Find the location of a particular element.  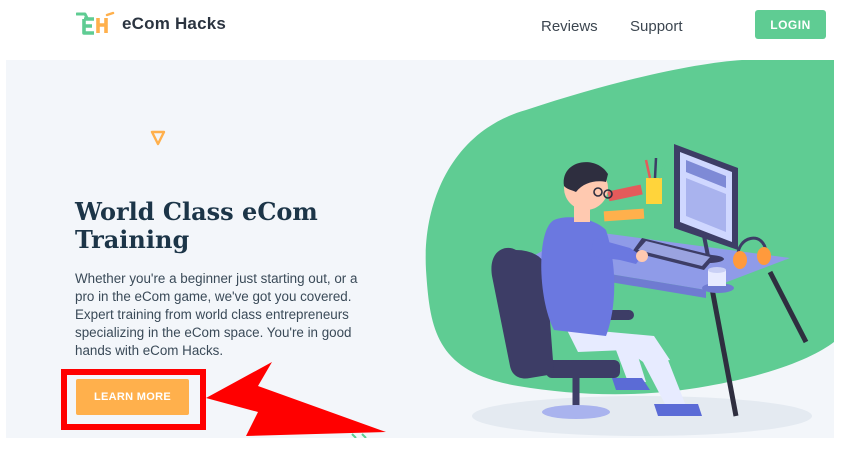

learn-more-button: LEARN MORE is located at coordinates (132, 397).